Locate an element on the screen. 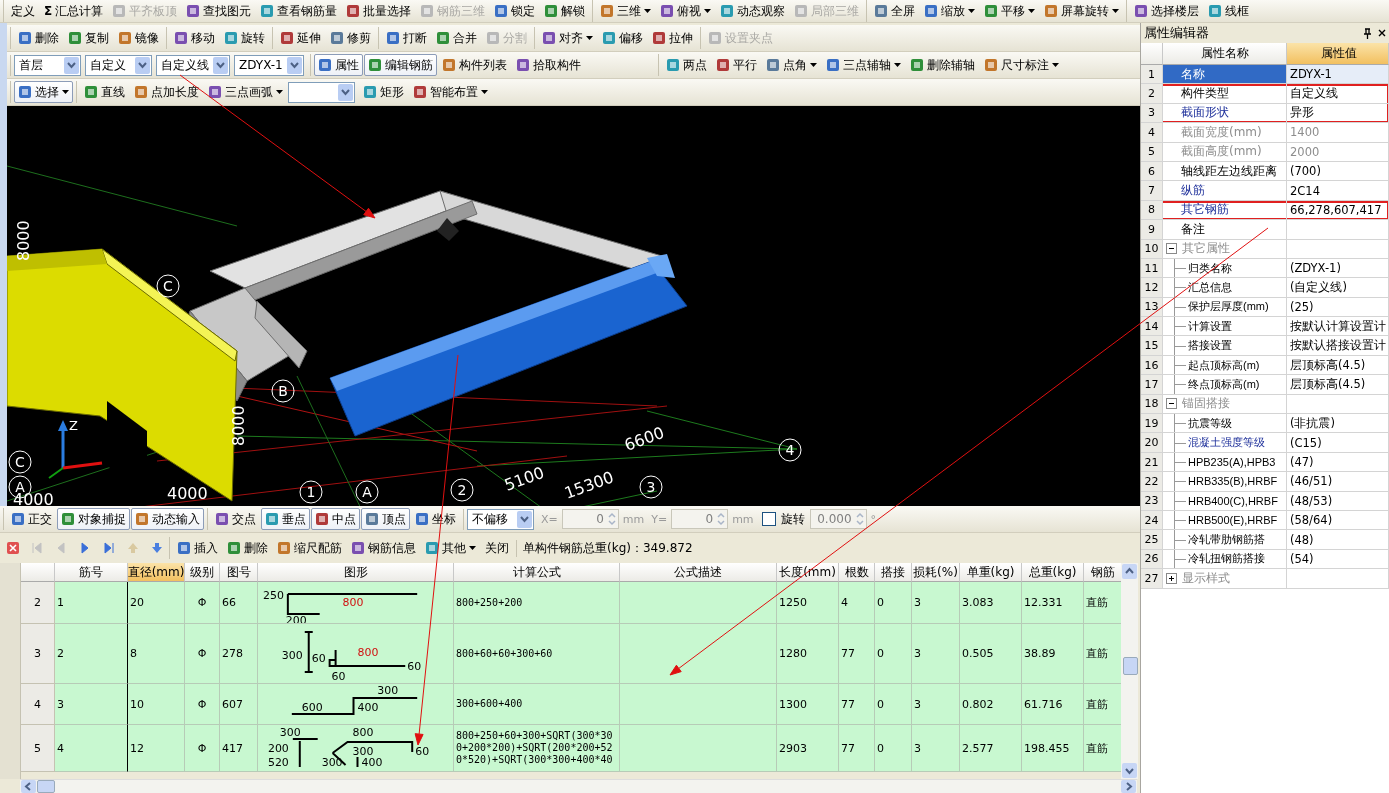 The width and height of the screenshot is (1389, 793). toolbar-button: Σ 汇总计算 is located at coordinates (74, 11).